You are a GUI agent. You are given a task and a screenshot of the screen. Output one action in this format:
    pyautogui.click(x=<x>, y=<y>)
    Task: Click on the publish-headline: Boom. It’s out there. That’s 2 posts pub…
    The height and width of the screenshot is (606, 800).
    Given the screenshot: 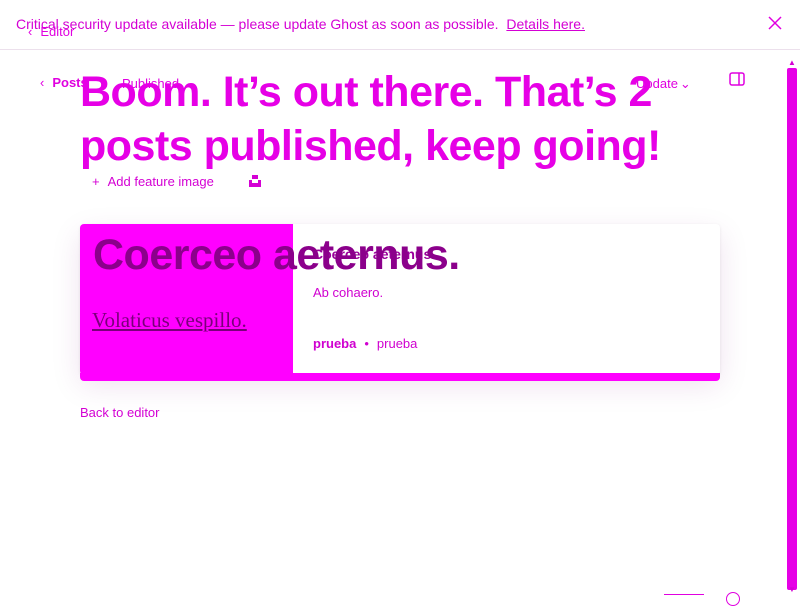 What is the action you would take?
    pyautogui.click(x=370, y=119)
    